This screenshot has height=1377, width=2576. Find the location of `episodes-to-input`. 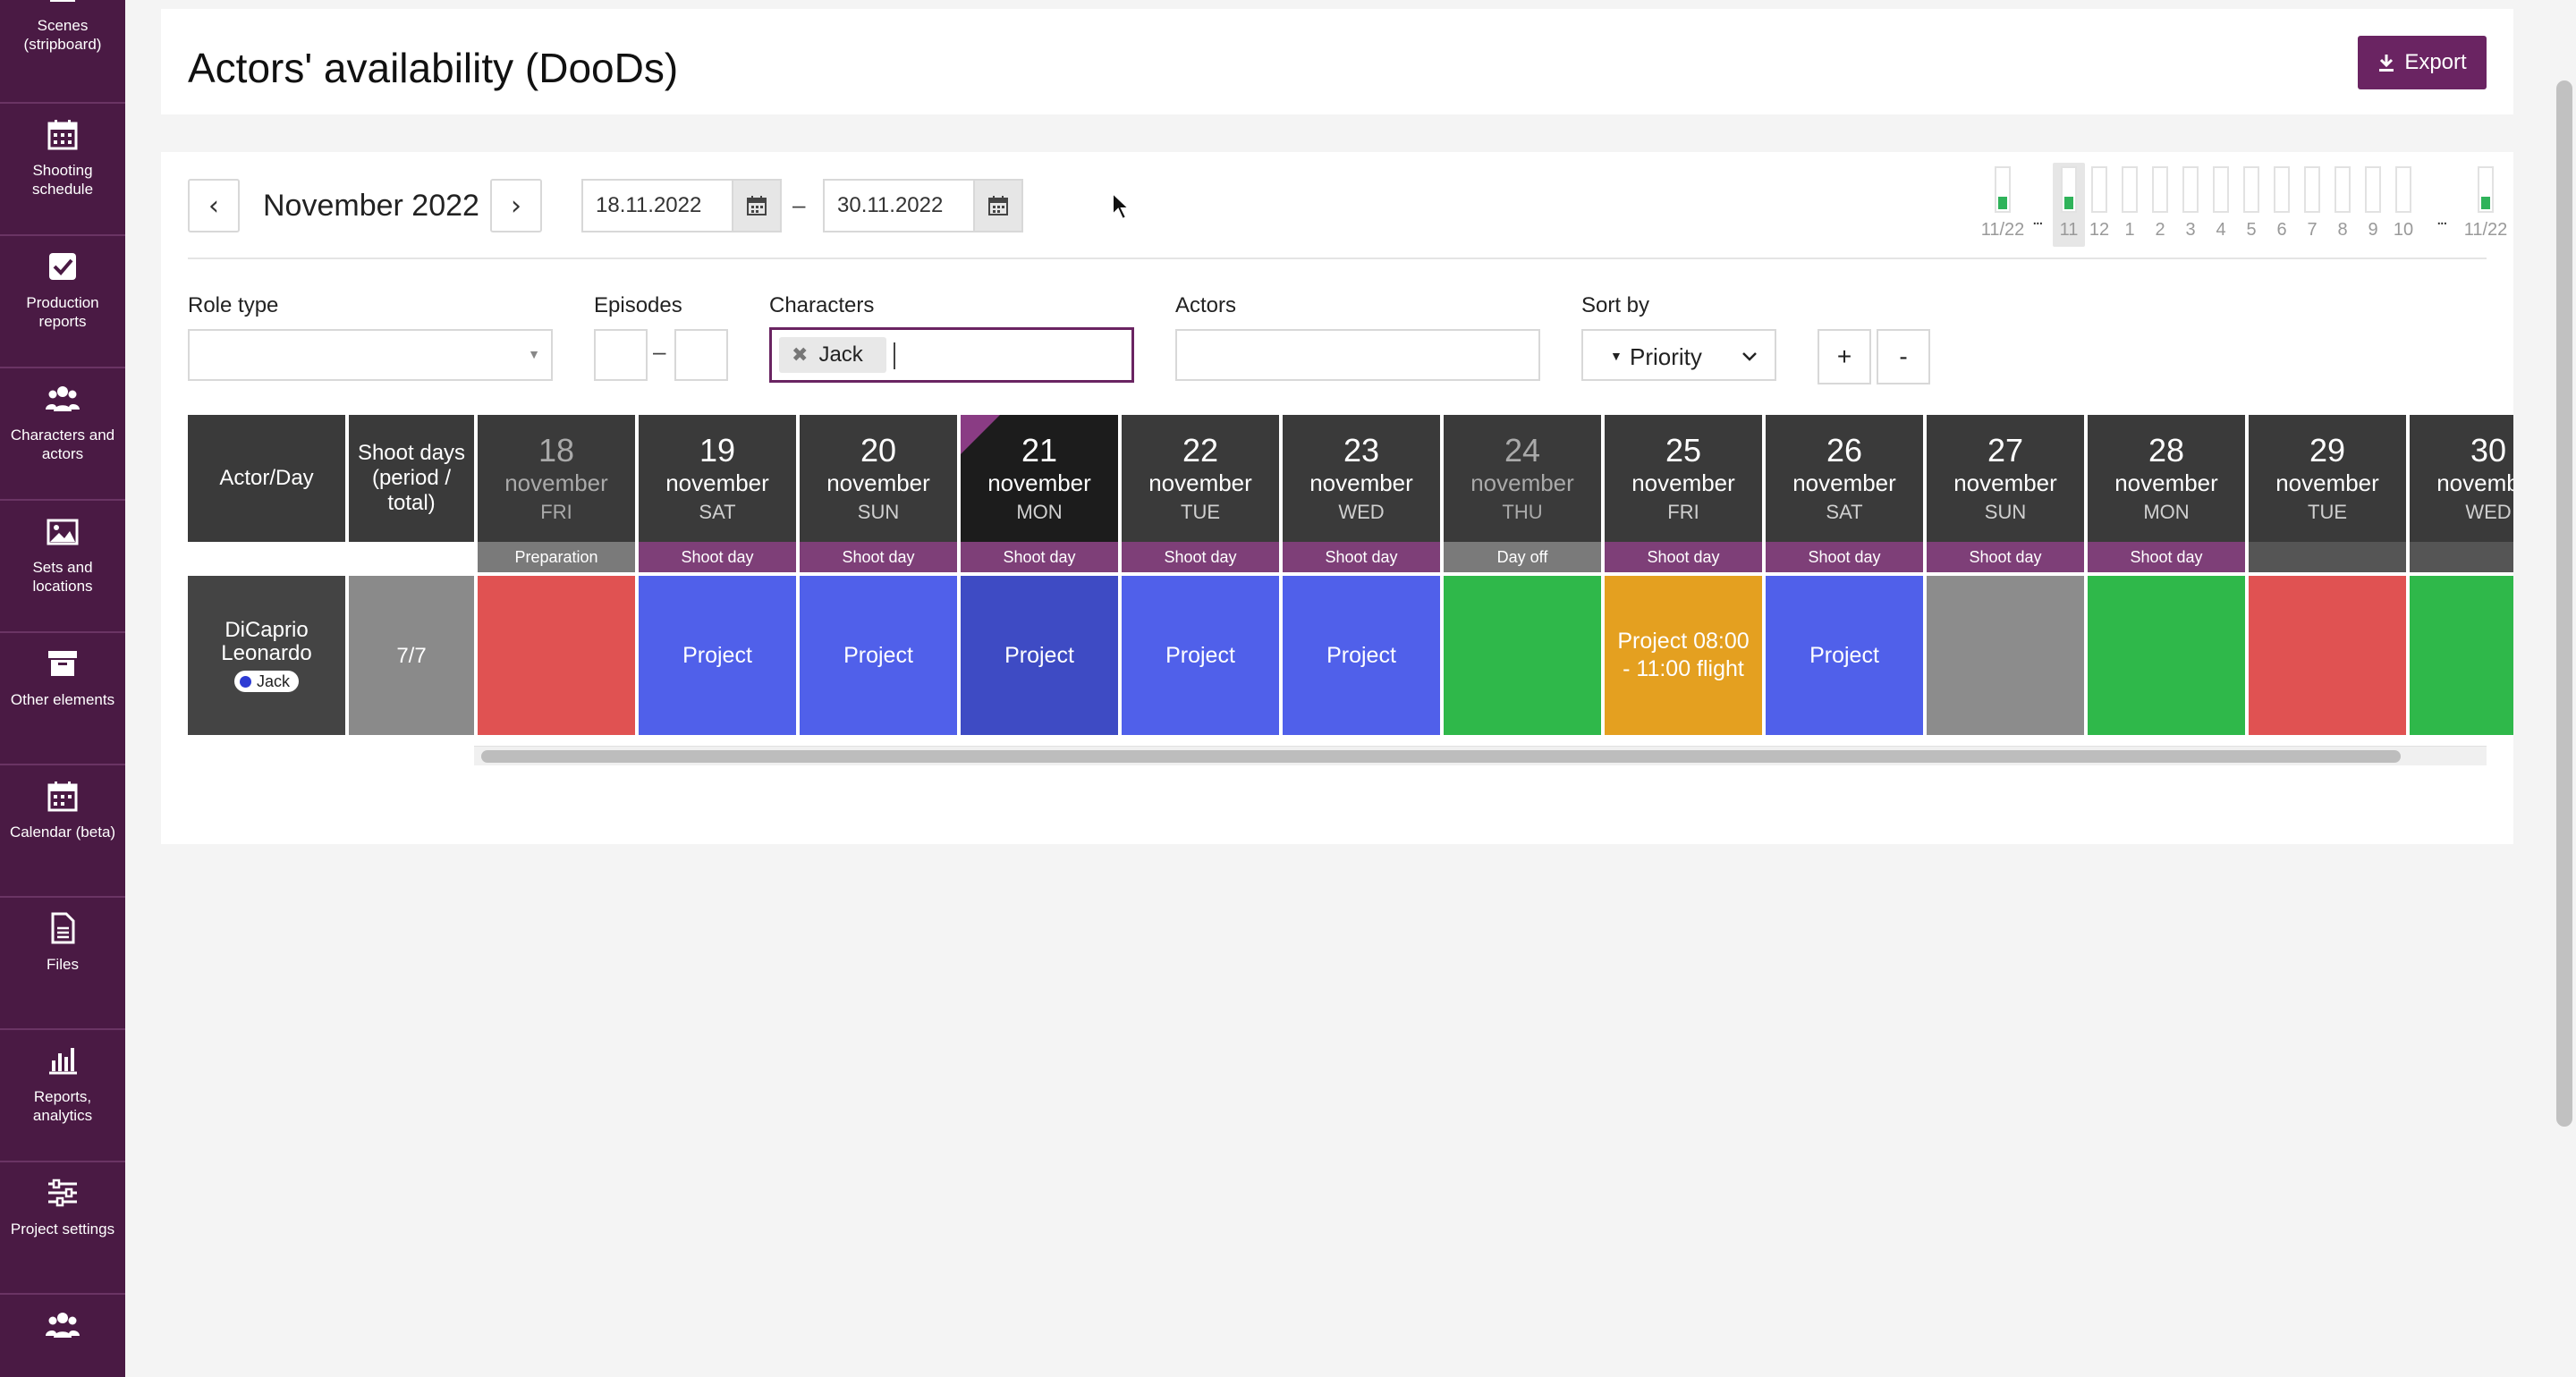

episodes-to-input is located at coordinates (701, 355).